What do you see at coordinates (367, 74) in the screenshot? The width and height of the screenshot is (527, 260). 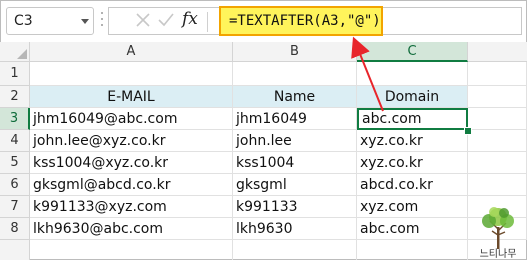 I see `annotation-arrow-icon` at bounding box center [367, 74].